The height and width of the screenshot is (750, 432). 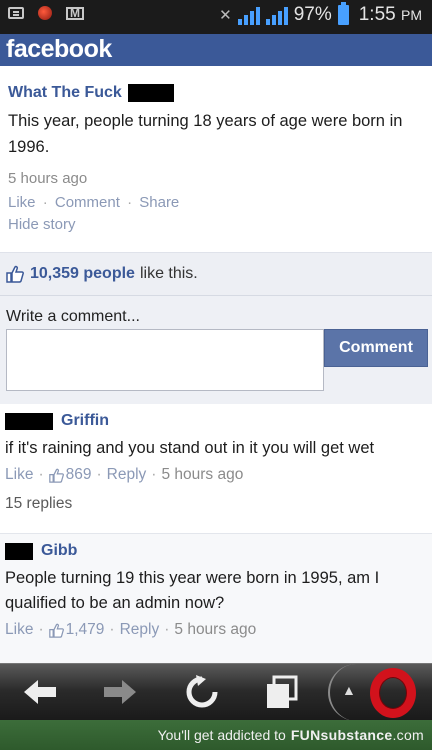 What do you see at coordinates (216, 202) in the screenshot?
I see `story-actions: Like · Comment · Share` at bounding box center [216, 202].